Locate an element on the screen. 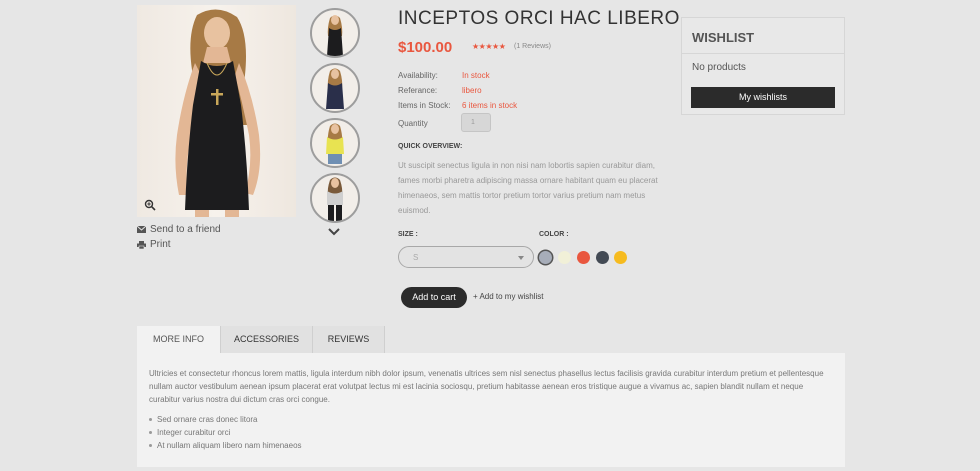 The height and width of the screenshot is (471, 980). product-price: $100.00 is located at coordinates (425, 47).